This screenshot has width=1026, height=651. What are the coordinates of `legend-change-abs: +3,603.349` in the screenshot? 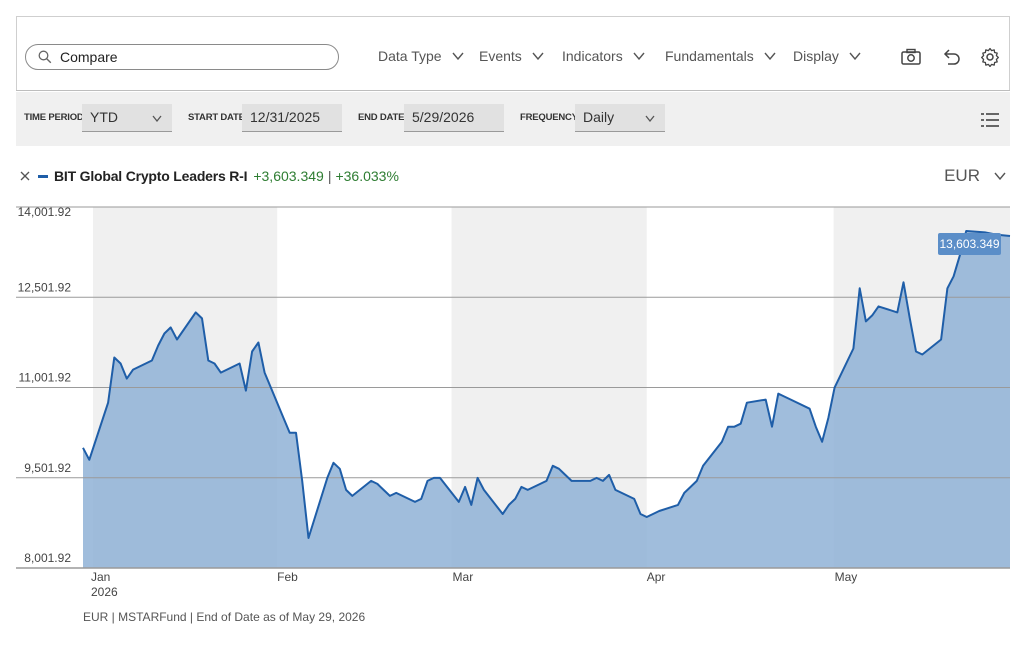 It's located at (288, 176).